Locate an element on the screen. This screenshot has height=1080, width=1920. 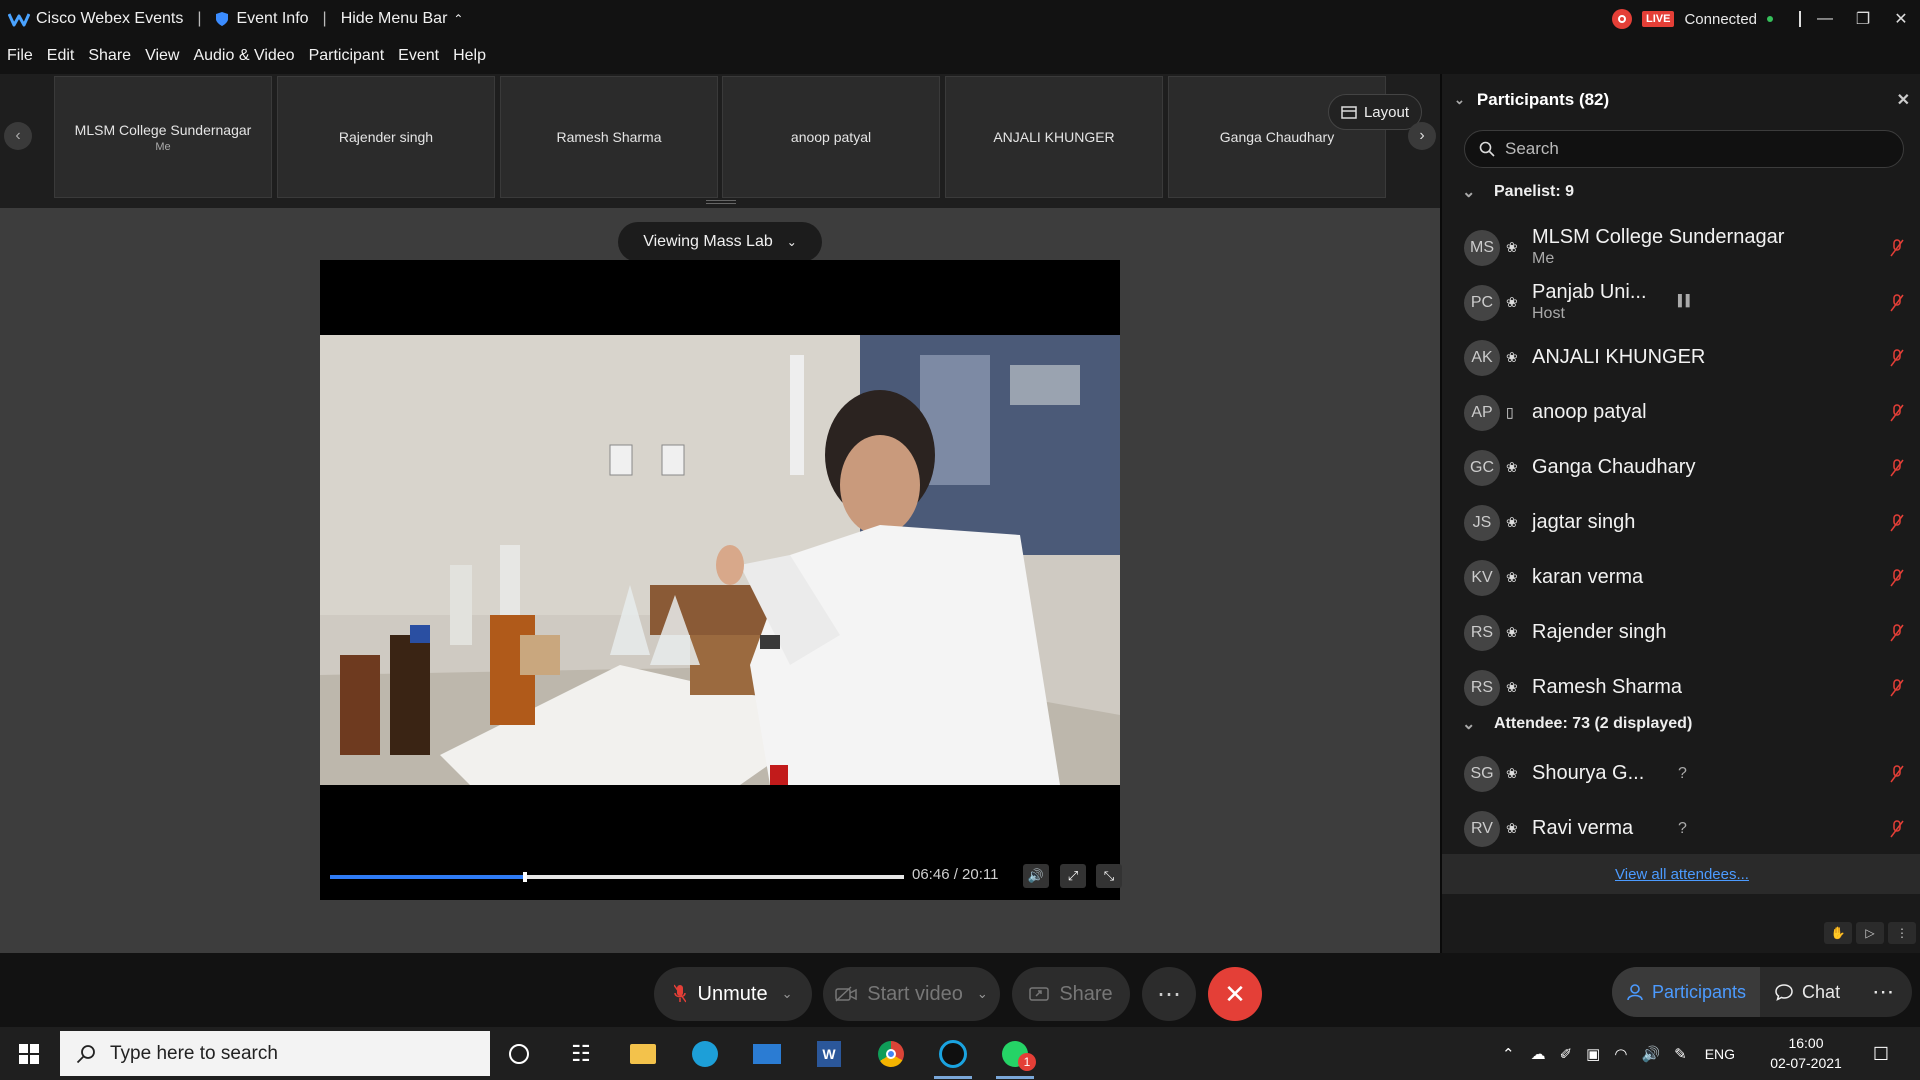
connected-dot-icon is located at coordinates (1770, 19).